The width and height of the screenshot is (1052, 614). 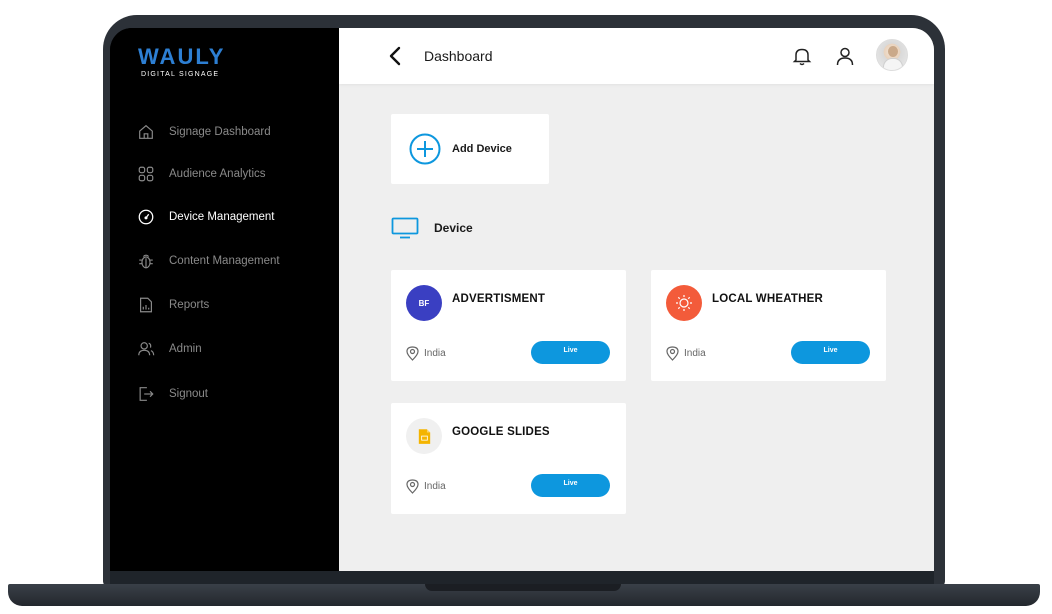 I want to click on sun-icon, so click(x=684, y=303).